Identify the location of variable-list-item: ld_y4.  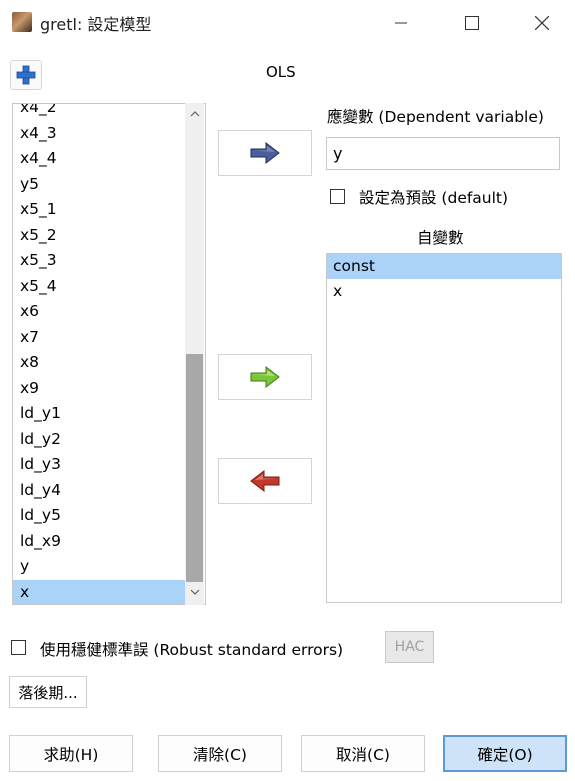
(99, 491).